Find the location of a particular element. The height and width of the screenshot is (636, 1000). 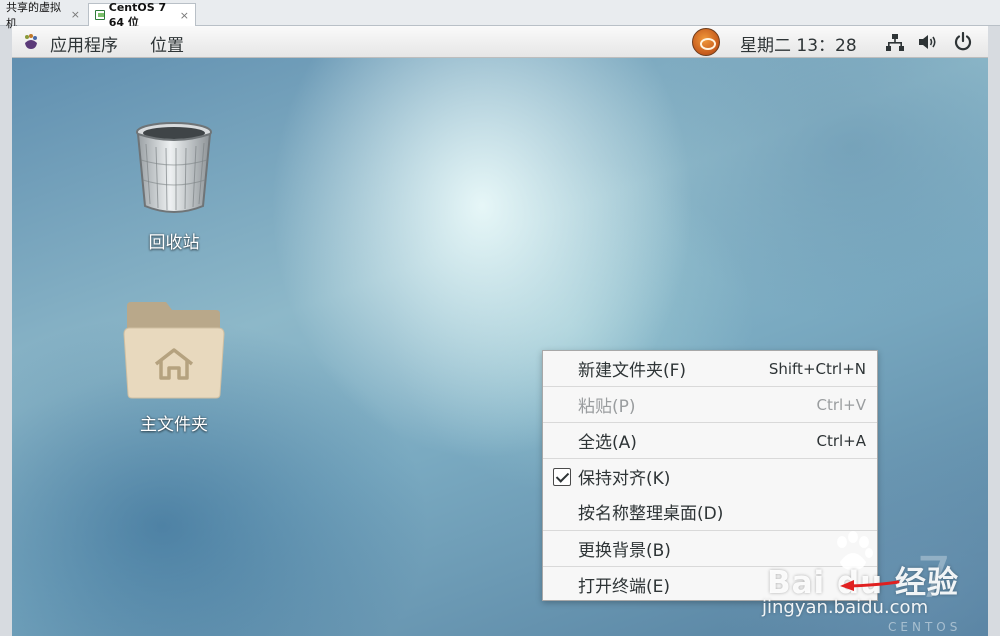

network-icon is located at coordinates (895, 42).